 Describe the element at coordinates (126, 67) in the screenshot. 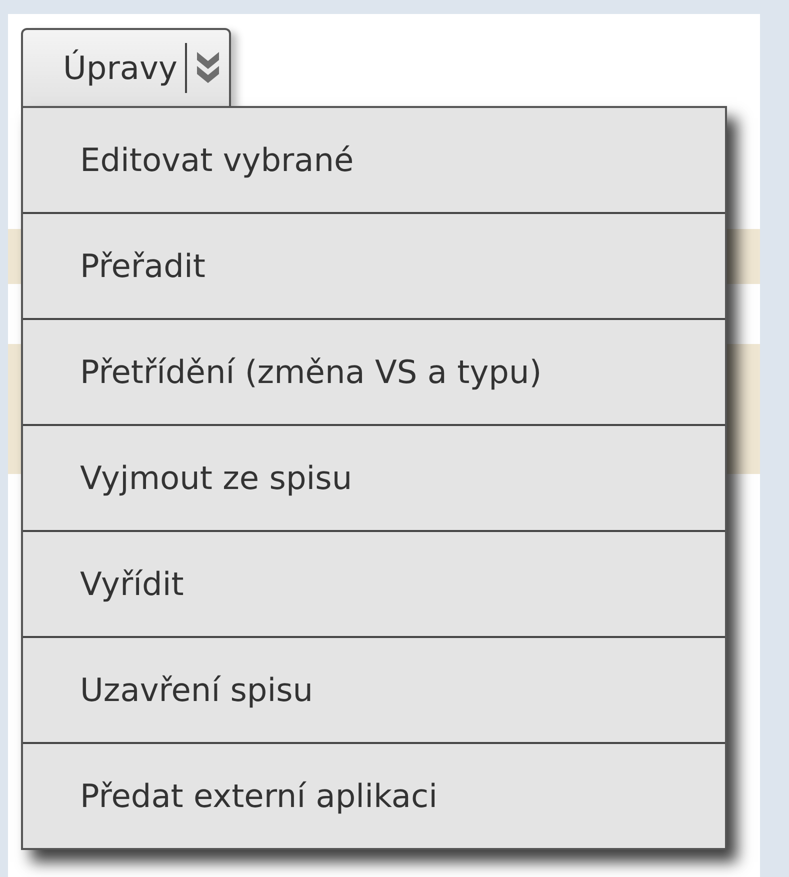

I see `edits-menu-button: Úpravy` at that location.